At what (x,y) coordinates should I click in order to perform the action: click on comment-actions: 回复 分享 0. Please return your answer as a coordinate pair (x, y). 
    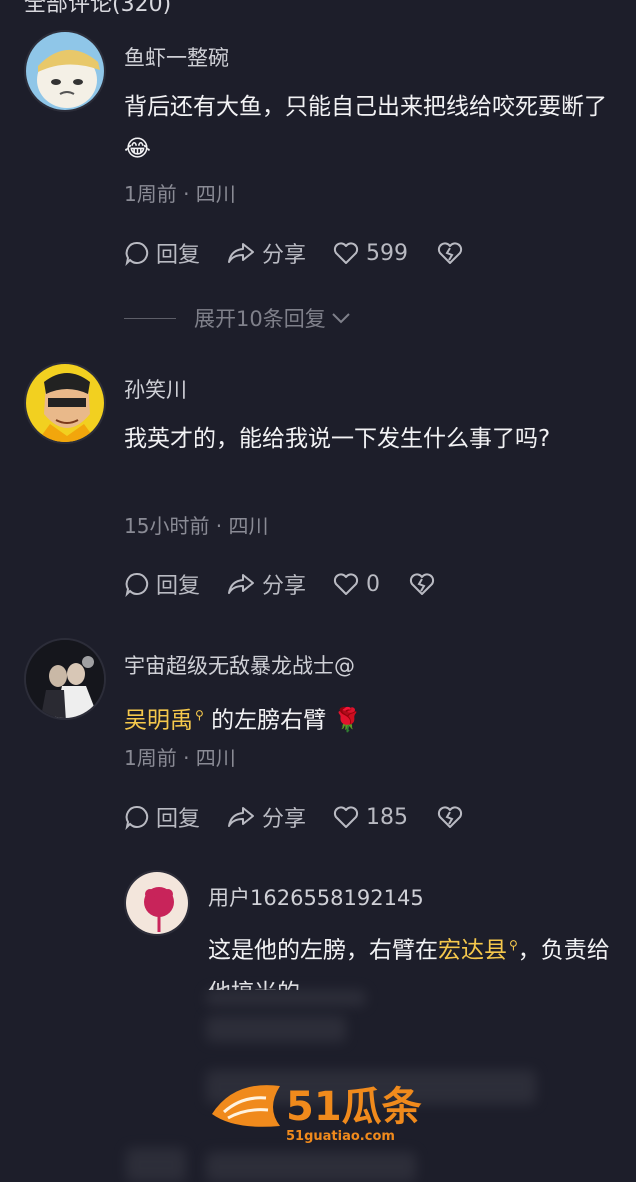
    Looking at the image, I should click on (296, 584).